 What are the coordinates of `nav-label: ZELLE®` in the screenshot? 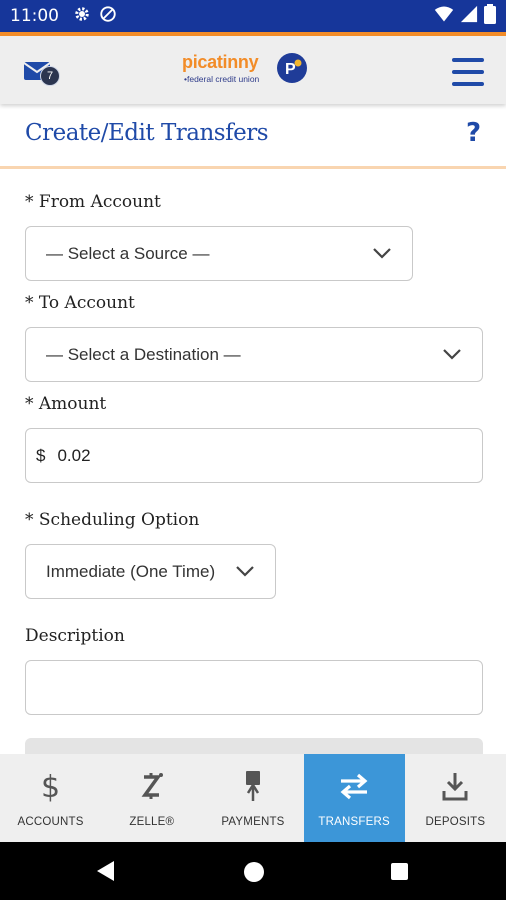 It's located at (152, 822).